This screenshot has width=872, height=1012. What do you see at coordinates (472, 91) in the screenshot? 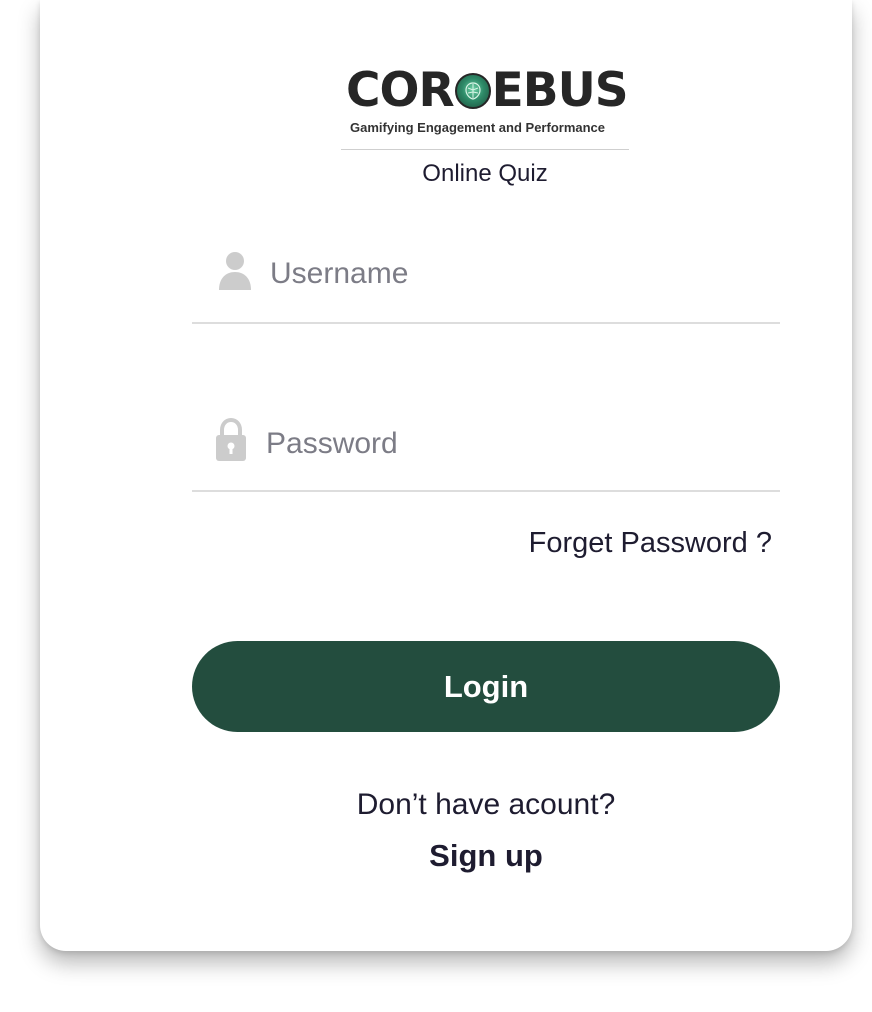
I see `brain-emblem-icon` at bounding box center [472, 91].